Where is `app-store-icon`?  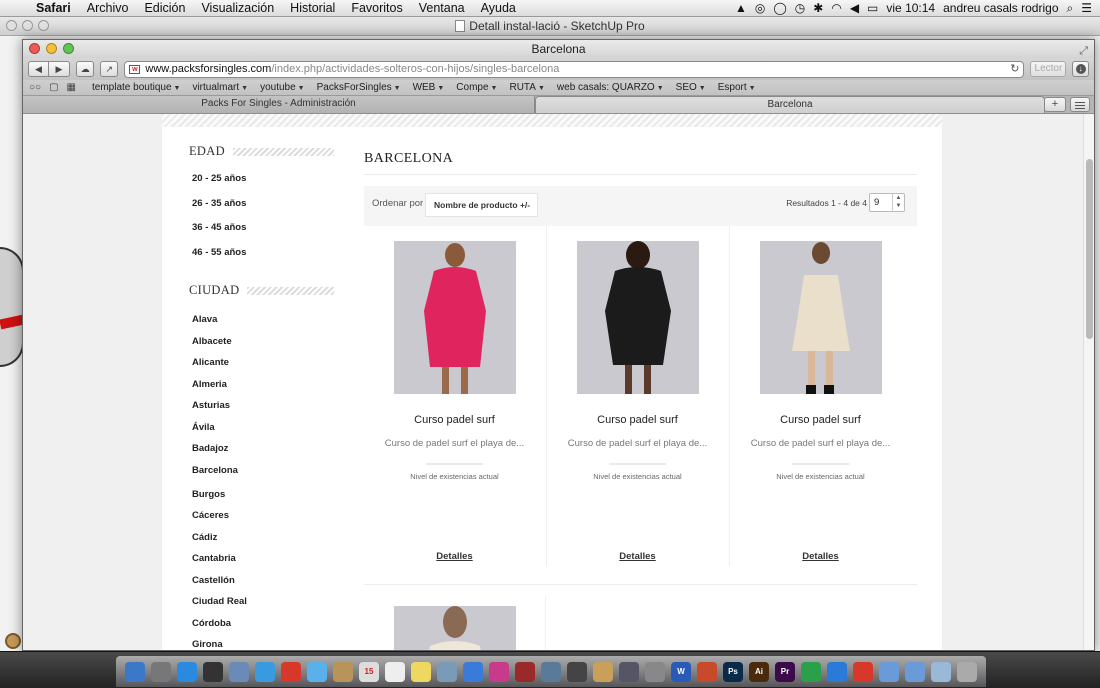 app-store-icon is located at coordinates (187, 671).